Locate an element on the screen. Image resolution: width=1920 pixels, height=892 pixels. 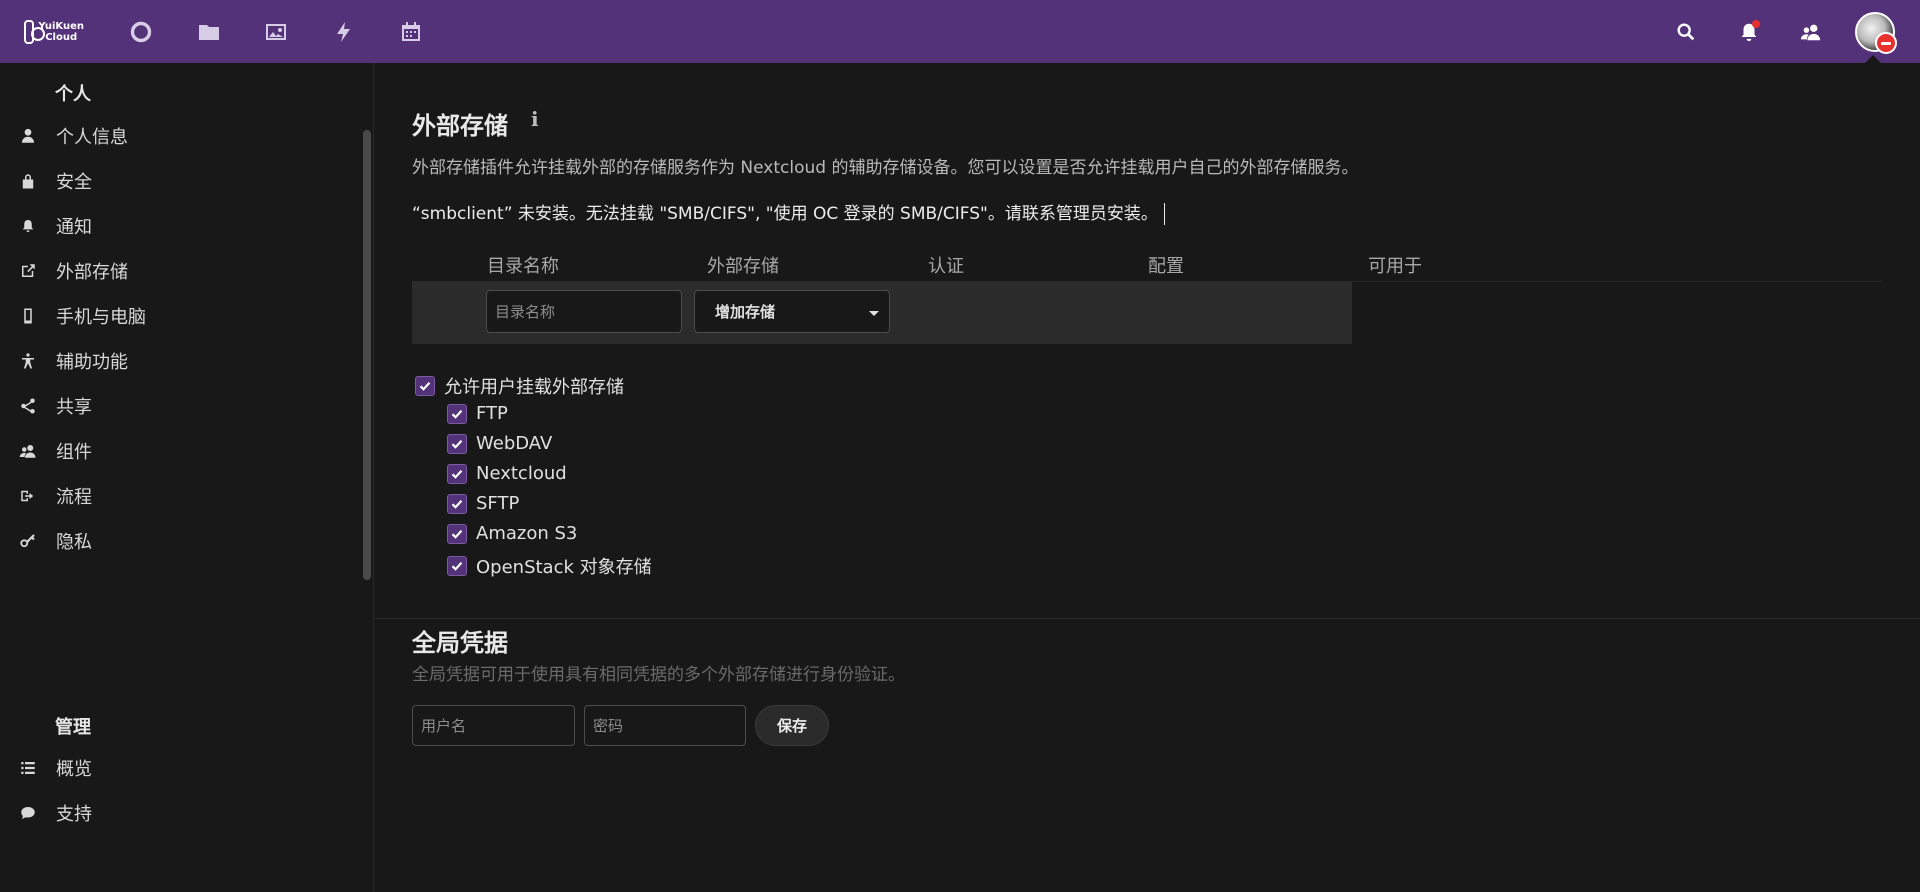
chat-icon is located at coordinates (28, 813).